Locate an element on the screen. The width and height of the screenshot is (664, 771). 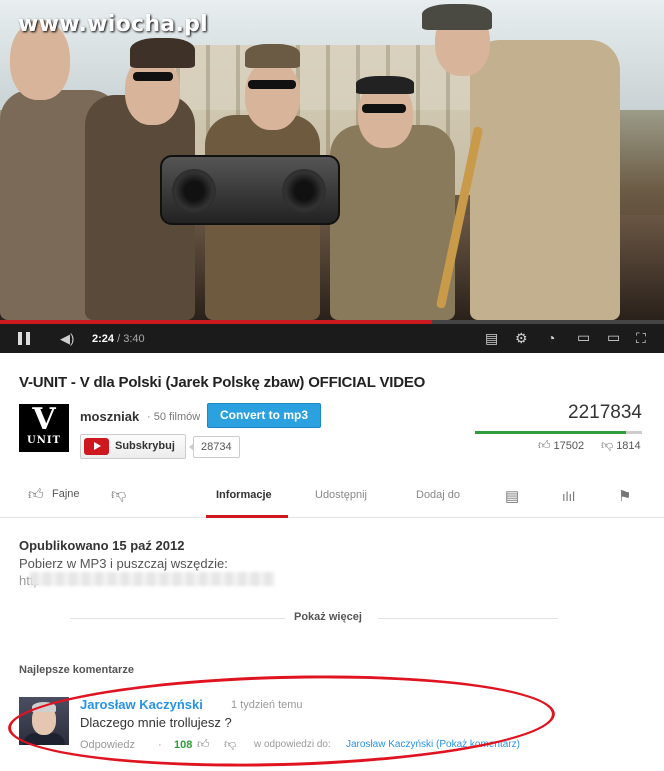
dislike-button: 👎︎ is located at coordinates (118, 495).